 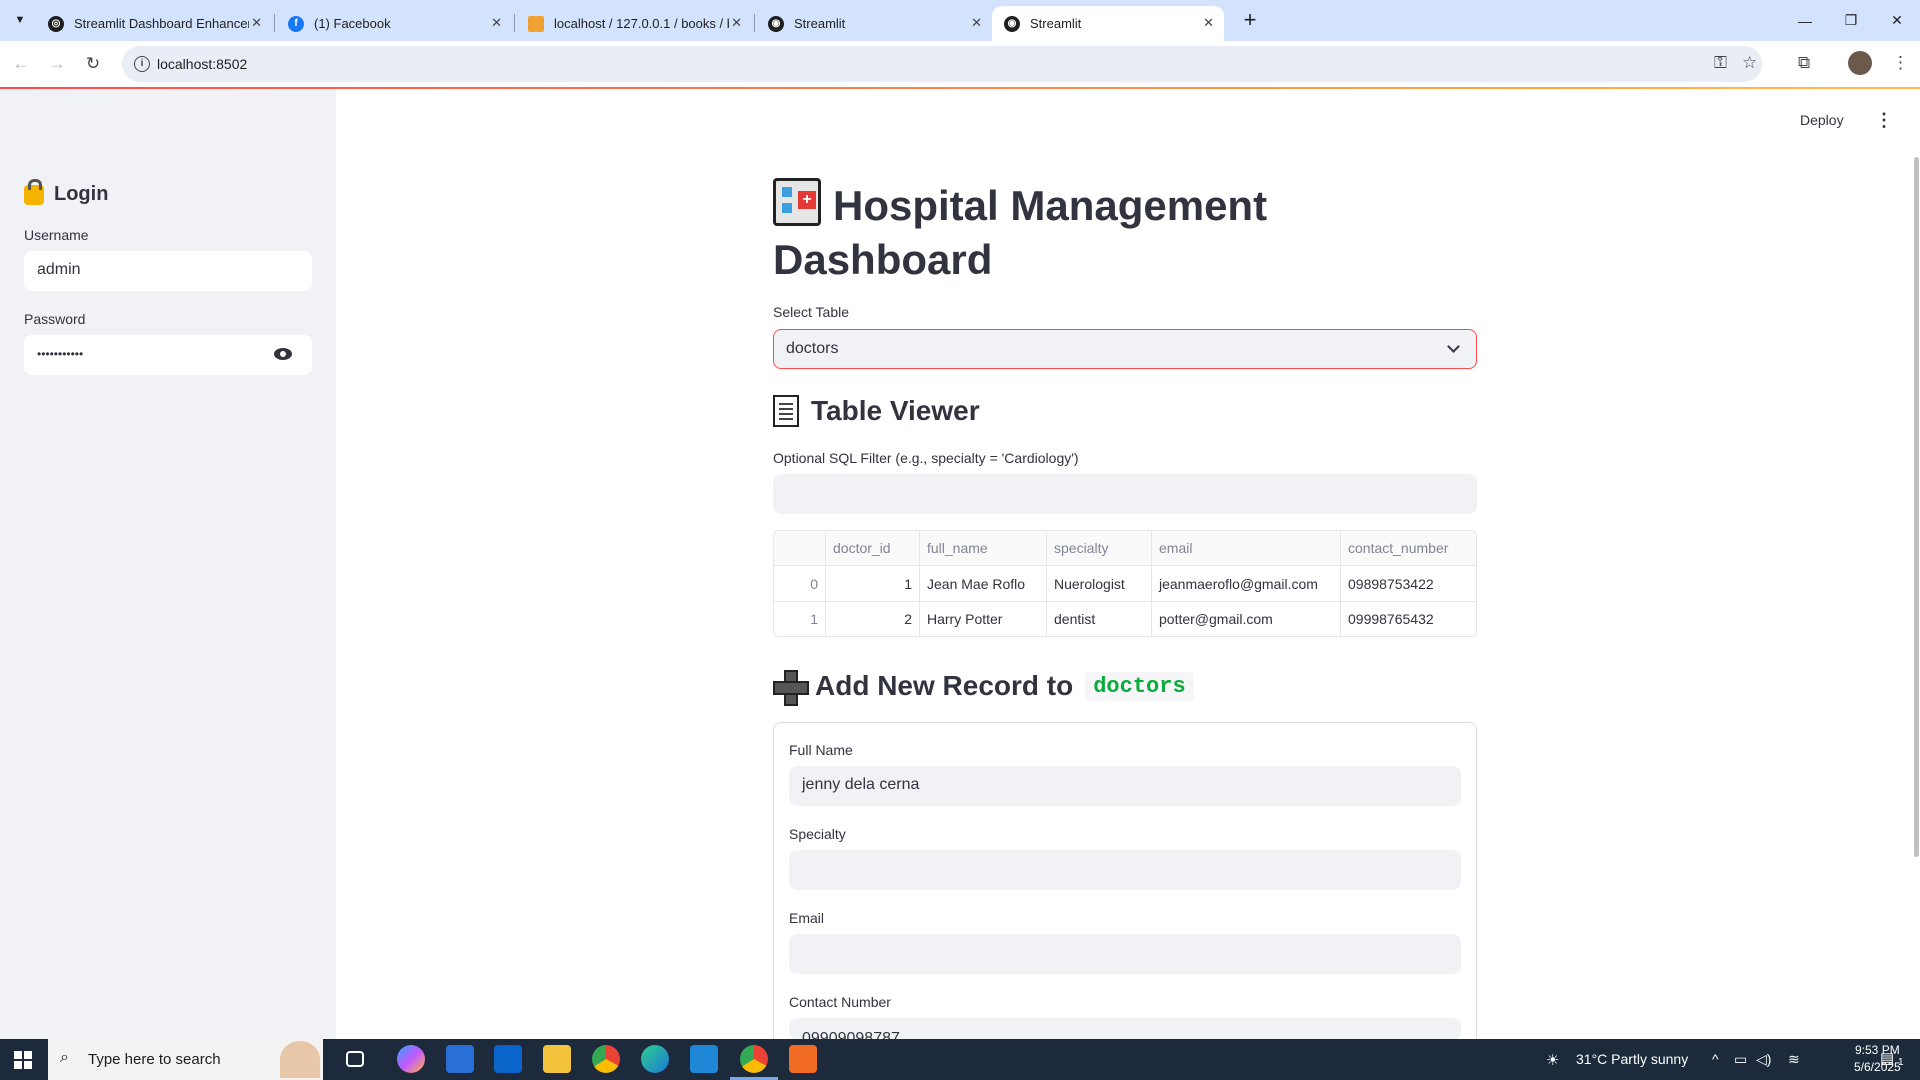 I want to click on username-input: admin, so click(x=168, y=271).